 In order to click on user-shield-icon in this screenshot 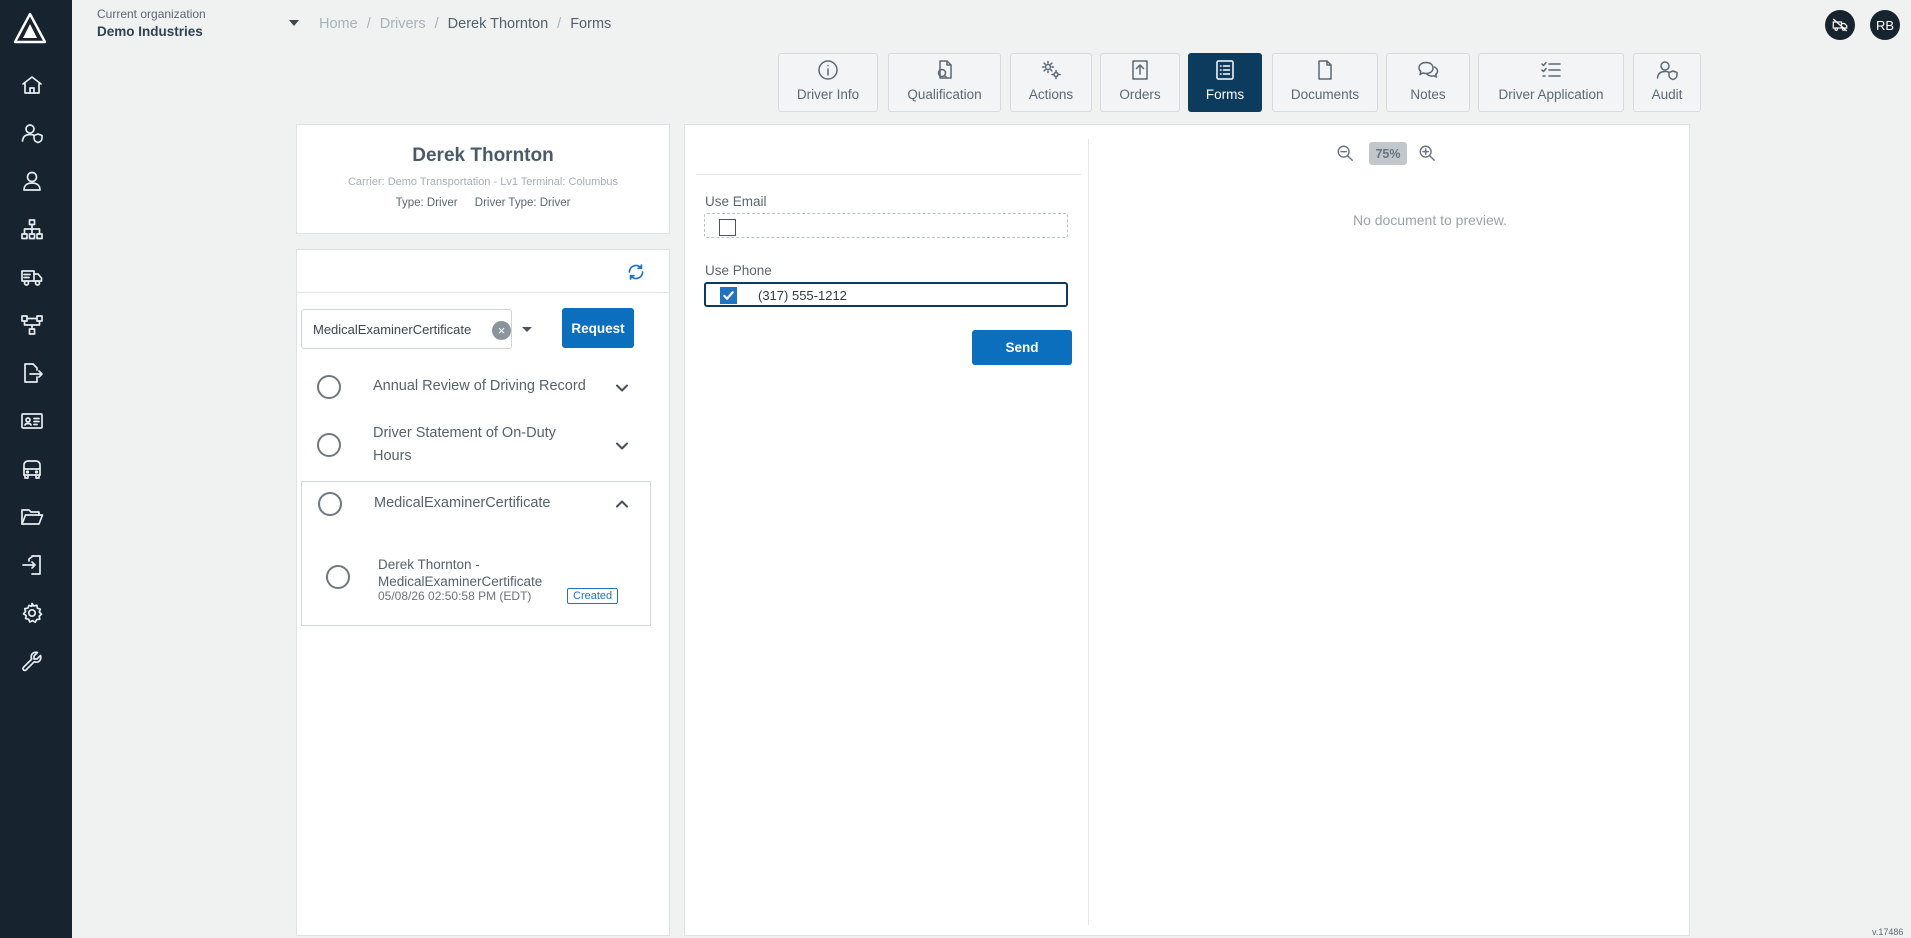, I will do `click(32, 133)`.